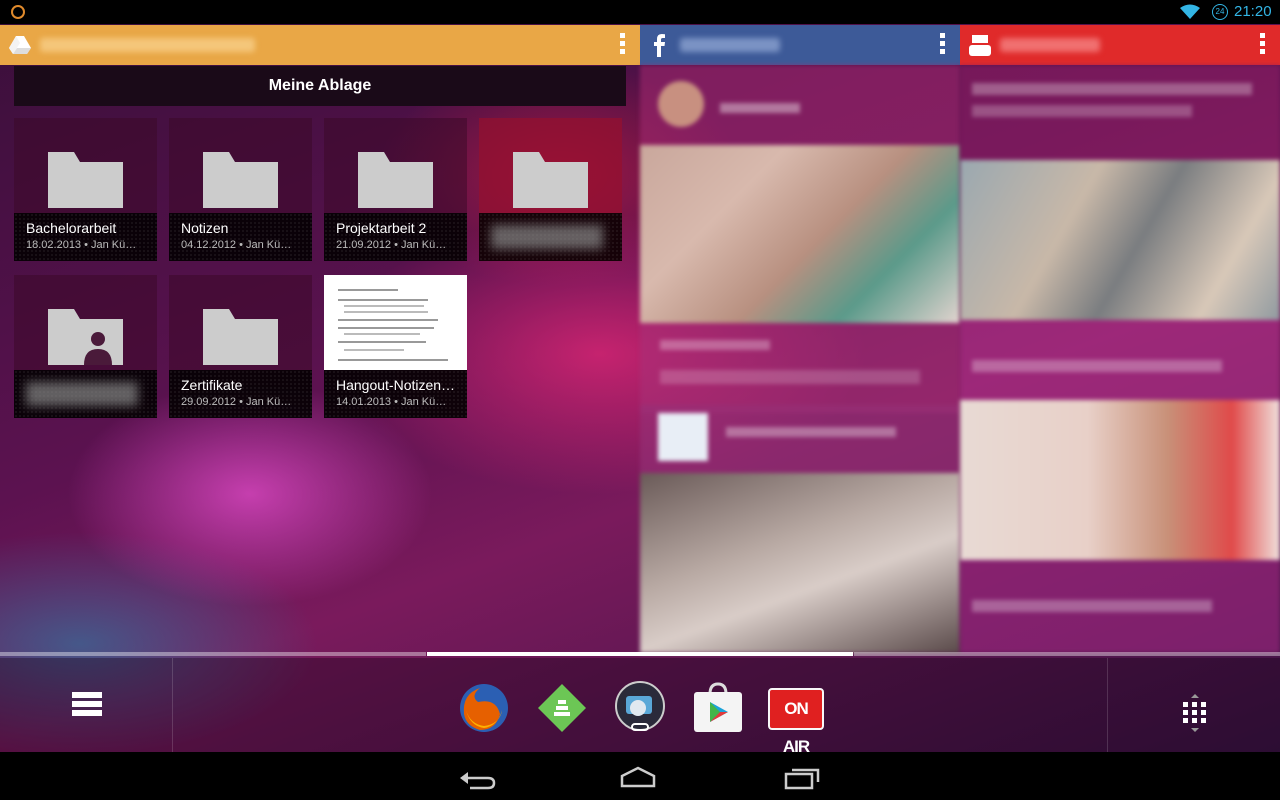  Describe the element at coordinates (395, 322) in the screenshot. I see `document-thumbnail` at that location.